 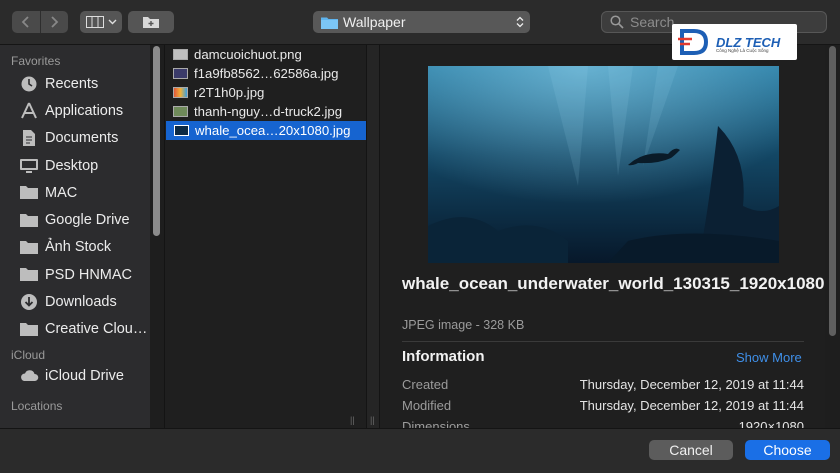 I want to click on download-icon, so click(x=29, y=302).